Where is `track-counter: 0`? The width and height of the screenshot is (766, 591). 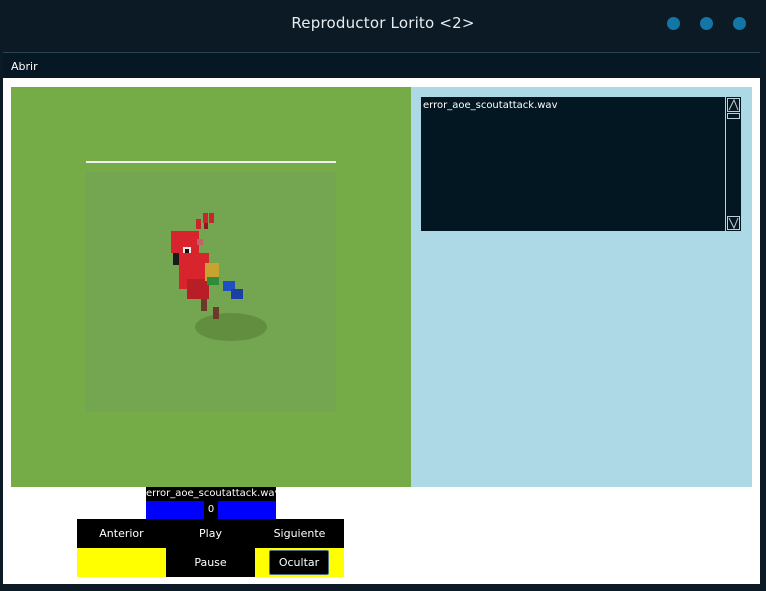 track-counter: 0 is located at coordinates (211, 510).